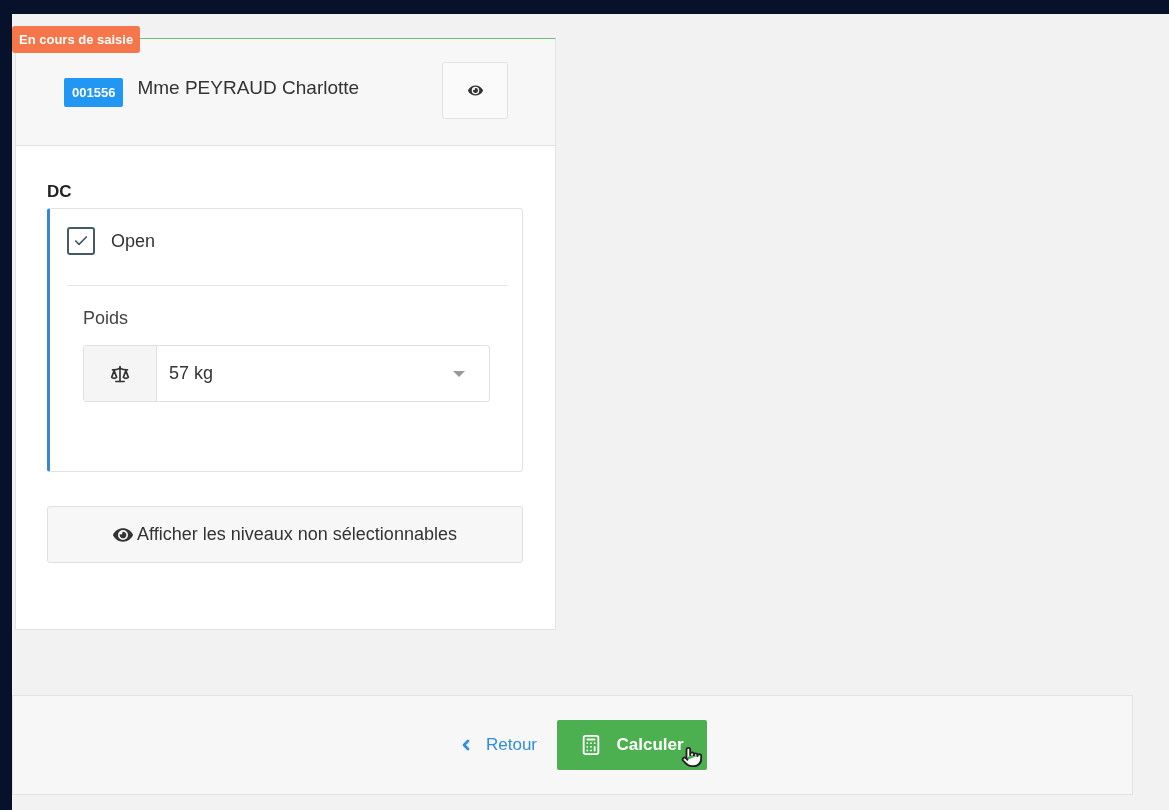 The image size is (1169, 810). I want to click on weight-value: 57 kg, so click(191, 373).